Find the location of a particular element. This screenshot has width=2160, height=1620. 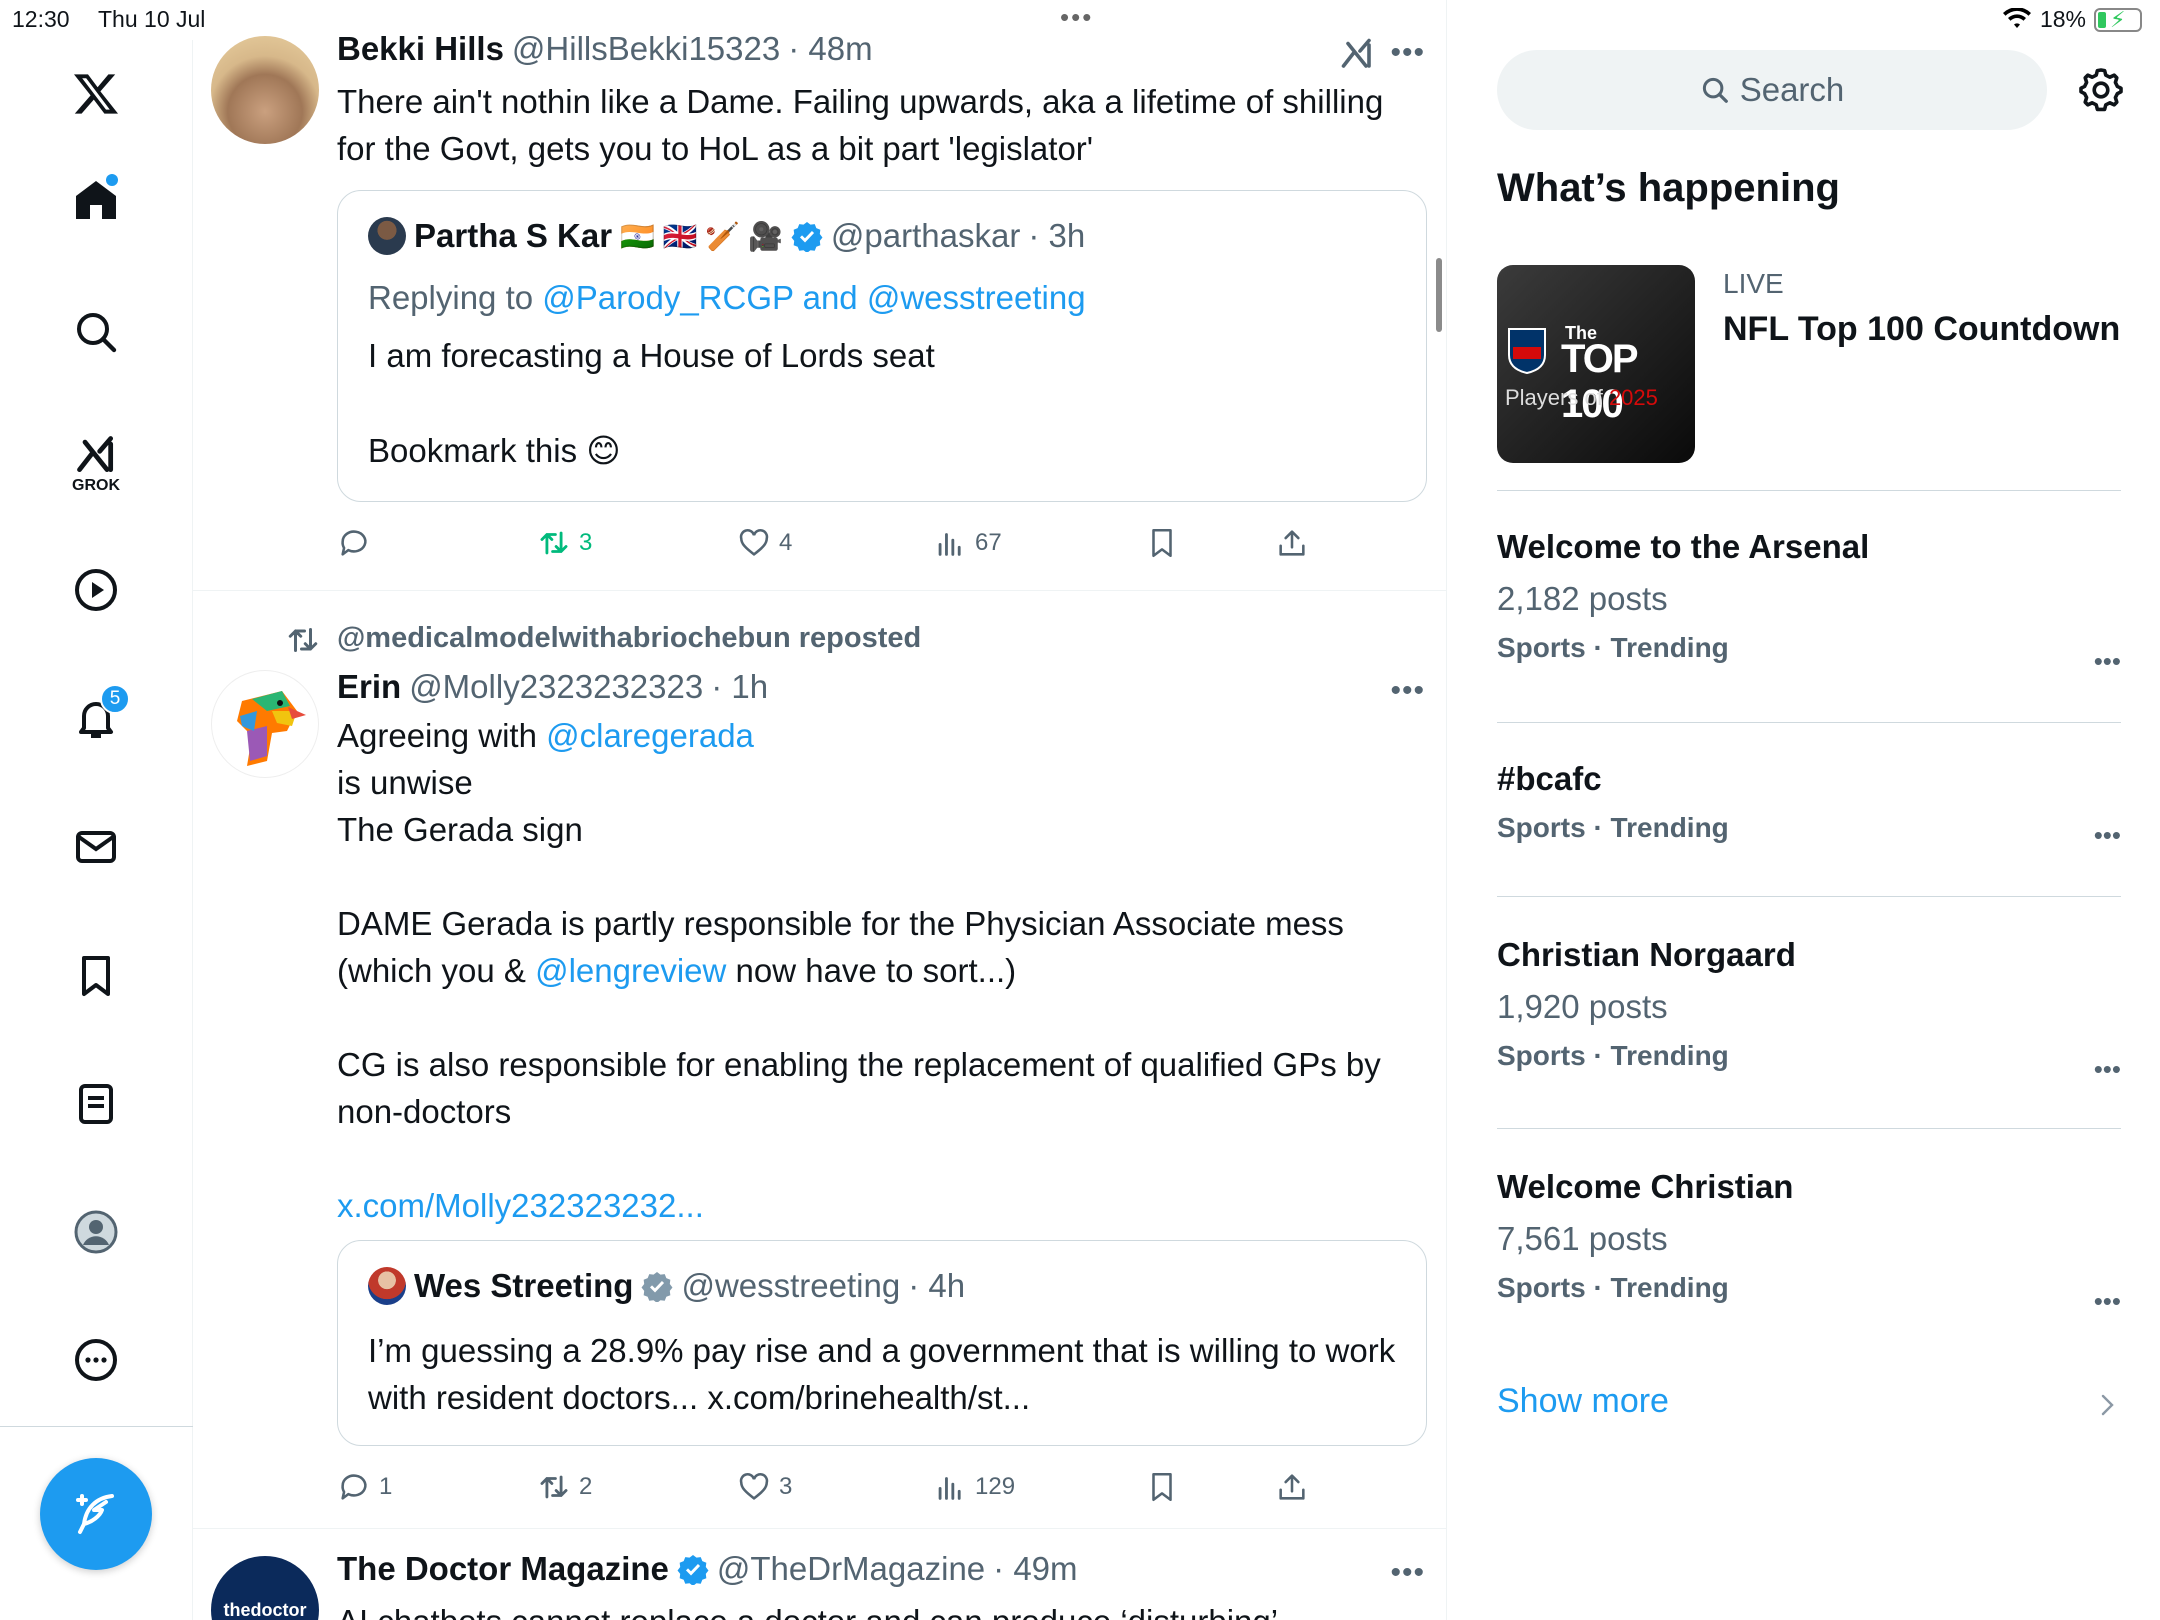

messages-icon is located at coordinates (96, 847).